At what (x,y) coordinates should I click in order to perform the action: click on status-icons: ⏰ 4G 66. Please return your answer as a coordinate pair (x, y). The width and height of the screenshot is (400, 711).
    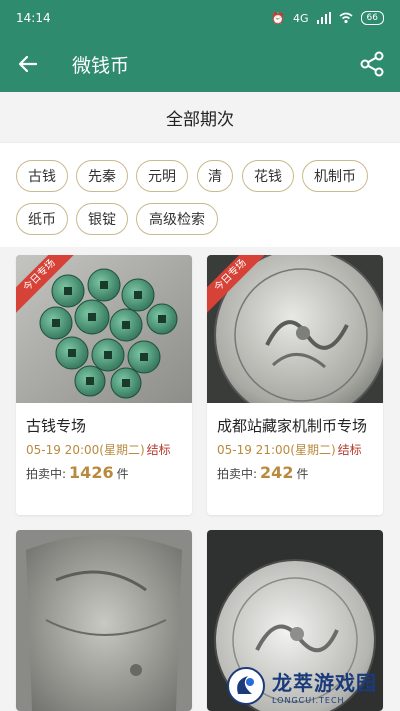
    Looking at the image, I should click on (327, 18).